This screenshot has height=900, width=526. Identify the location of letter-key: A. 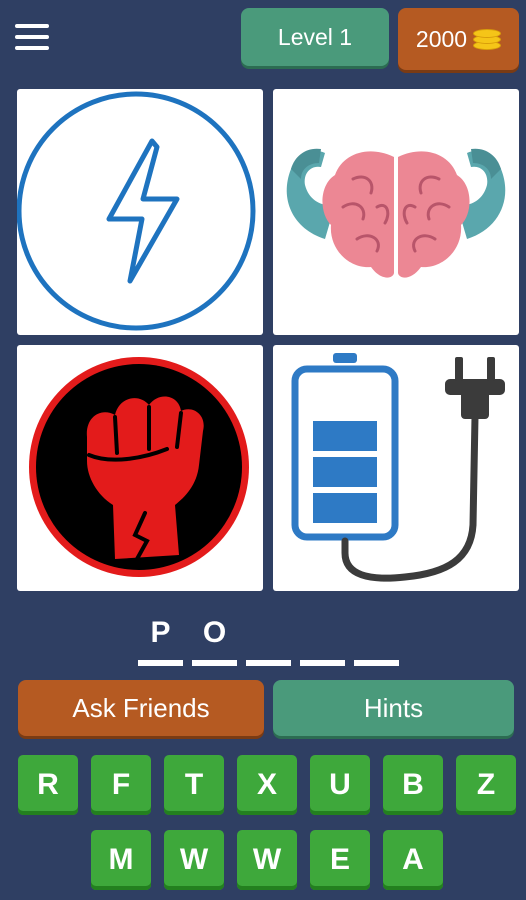
(413, 860).